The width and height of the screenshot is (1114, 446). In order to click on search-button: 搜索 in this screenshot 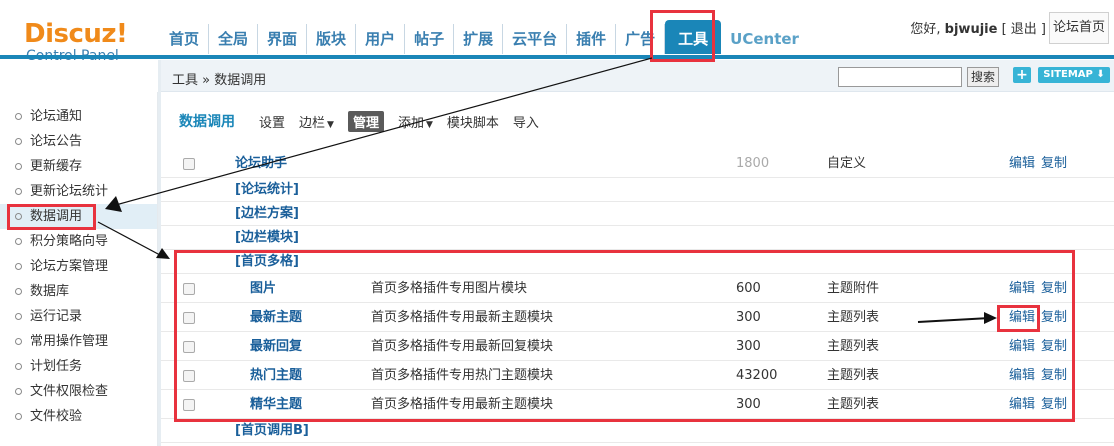, I will do `click(983, 77)`.